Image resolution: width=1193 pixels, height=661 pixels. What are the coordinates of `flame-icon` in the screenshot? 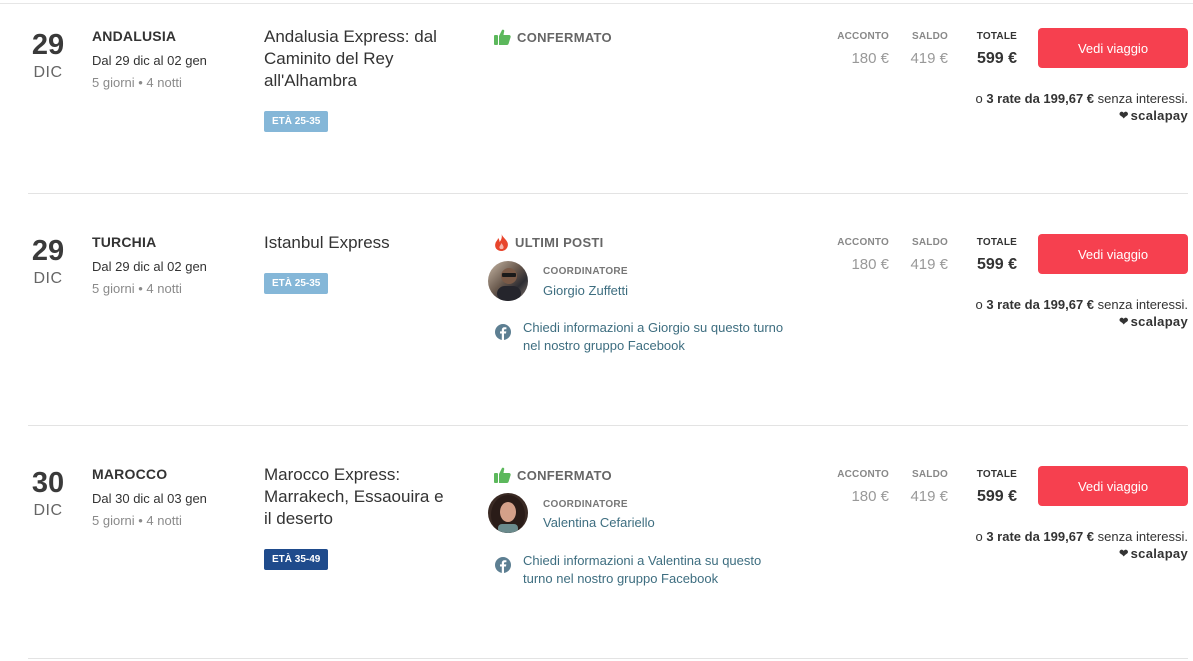 It's located at (501, 242).